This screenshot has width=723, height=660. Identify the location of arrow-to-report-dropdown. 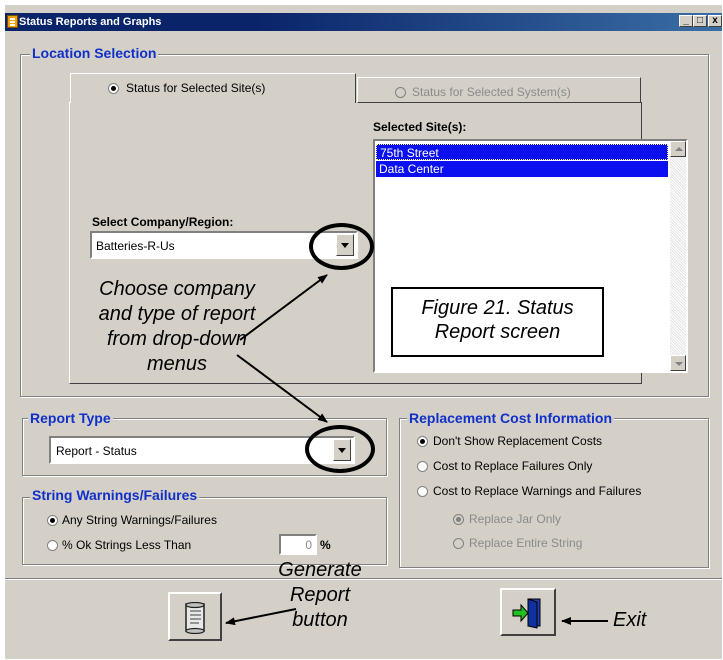
(282, 388).